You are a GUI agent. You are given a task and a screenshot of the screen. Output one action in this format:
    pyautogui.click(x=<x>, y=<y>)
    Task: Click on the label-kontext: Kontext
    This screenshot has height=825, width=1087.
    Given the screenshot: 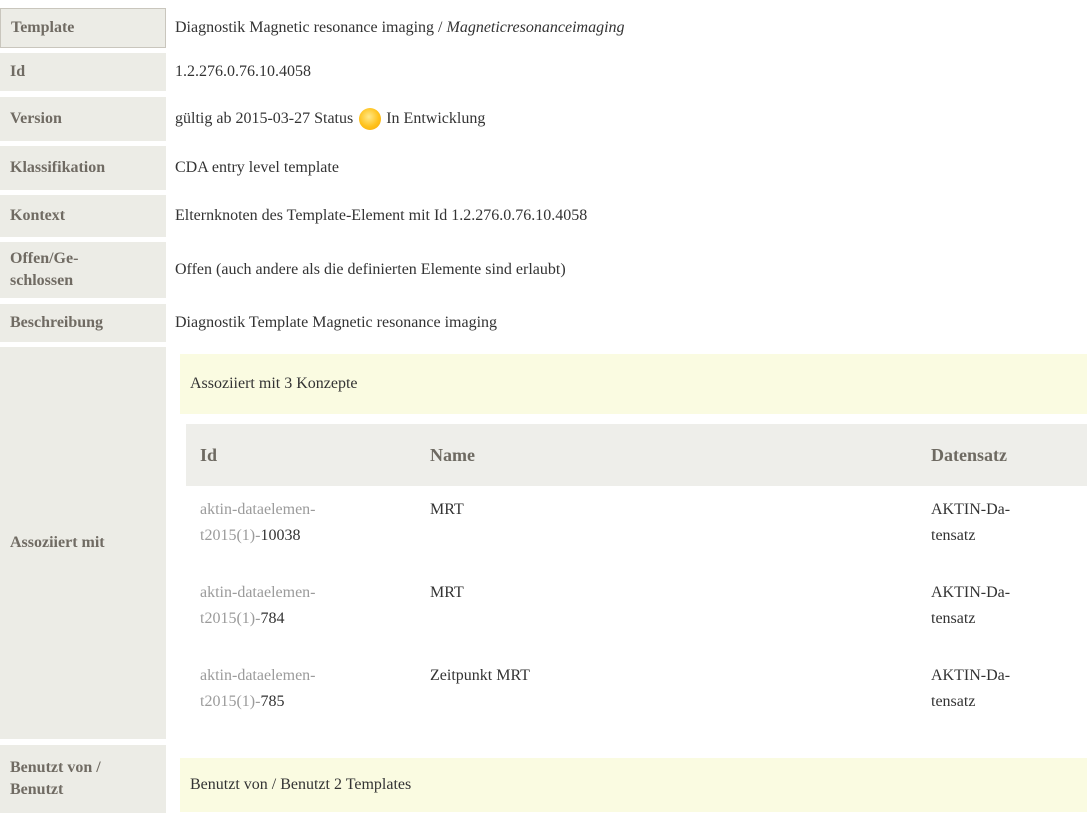 What is the action you would take?
    pyautogui.click(x=83, y=216)
    